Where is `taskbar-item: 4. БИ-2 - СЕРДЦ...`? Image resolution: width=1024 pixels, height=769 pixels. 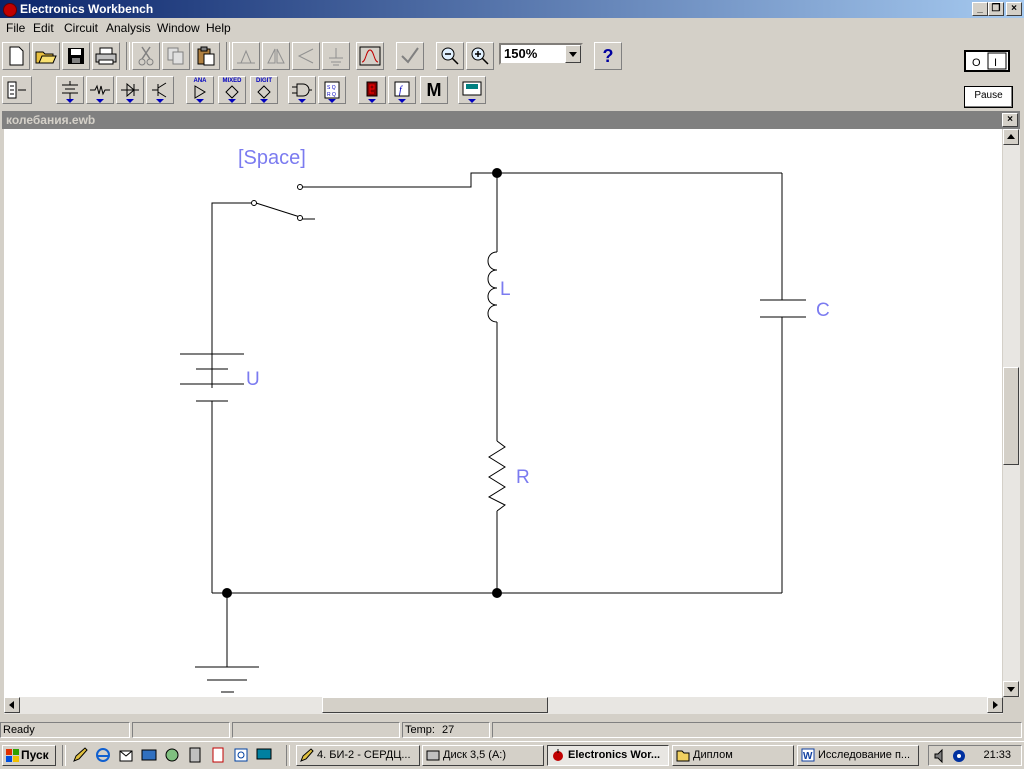 taskbar-item: 4. БИ-2 - СЕРДЦ... is located at coordinates (358, 755).